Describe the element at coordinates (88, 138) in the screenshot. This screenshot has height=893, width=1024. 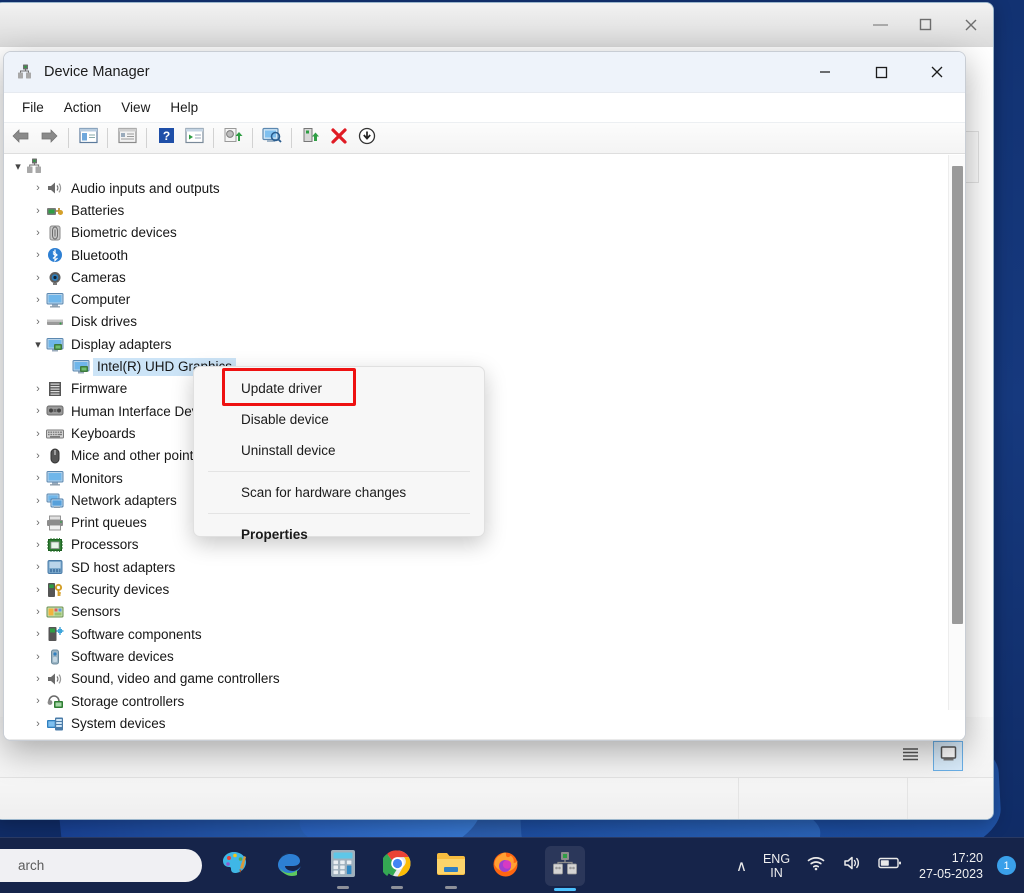
I see `show-hide-console-tree-button` at that location.